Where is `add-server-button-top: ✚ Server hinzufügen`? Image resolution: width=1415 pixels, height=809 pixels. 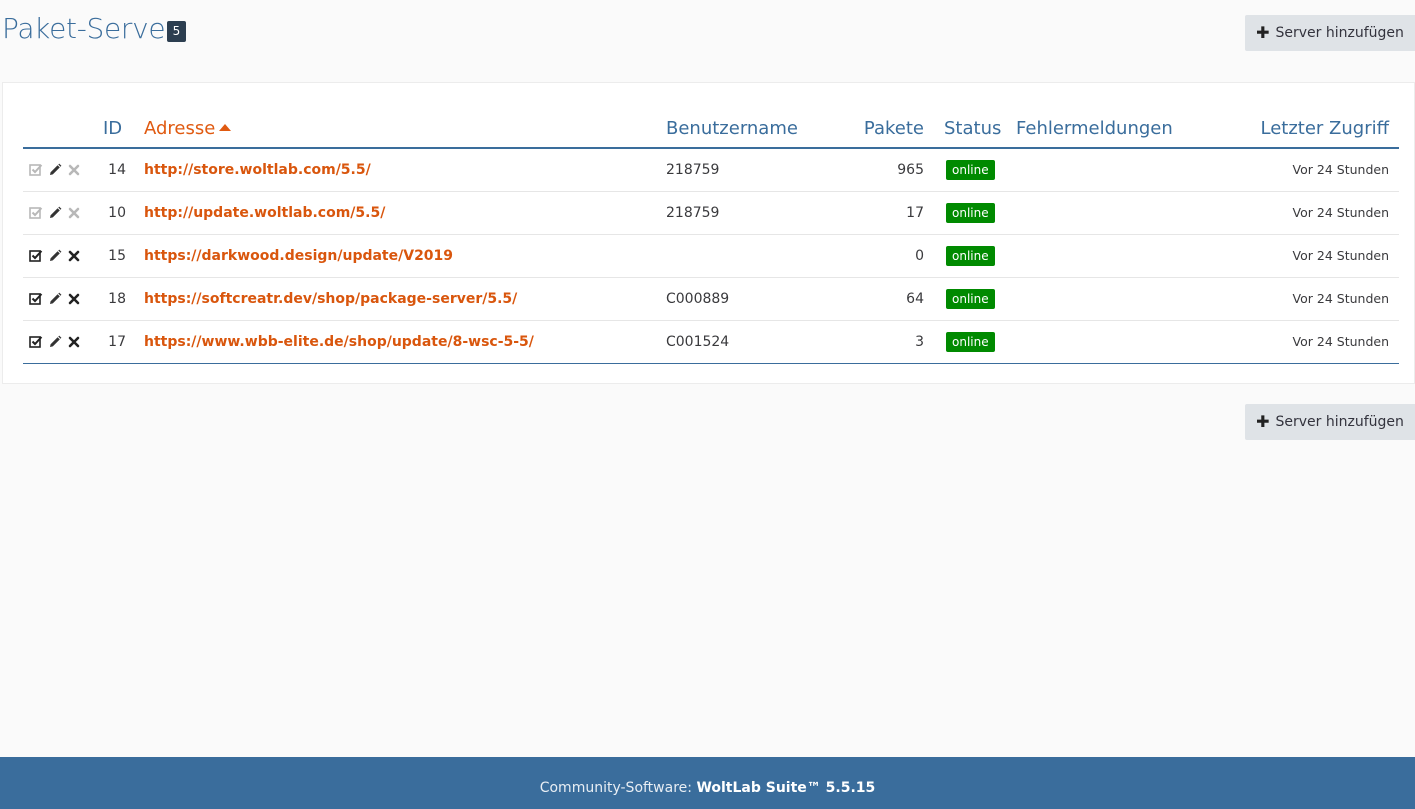 add-server-button-top: ✚ Server hinzufügen is located at coordinates (1330, 33).